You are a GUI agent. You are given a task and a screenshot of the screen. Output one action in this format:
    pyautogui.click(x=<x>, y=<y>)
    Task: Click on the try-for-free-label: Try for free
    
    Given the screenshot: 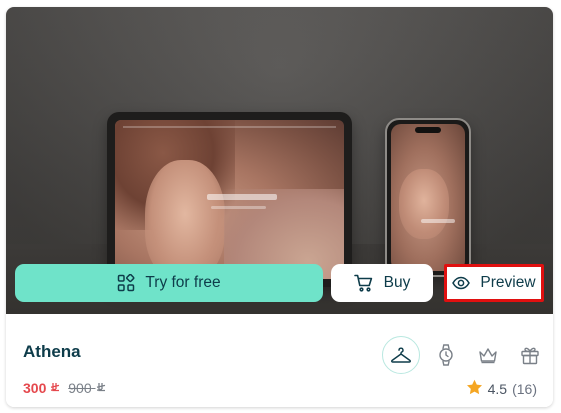 What is the action you would take?
    pyautogui.click(x=183, y=282)
    